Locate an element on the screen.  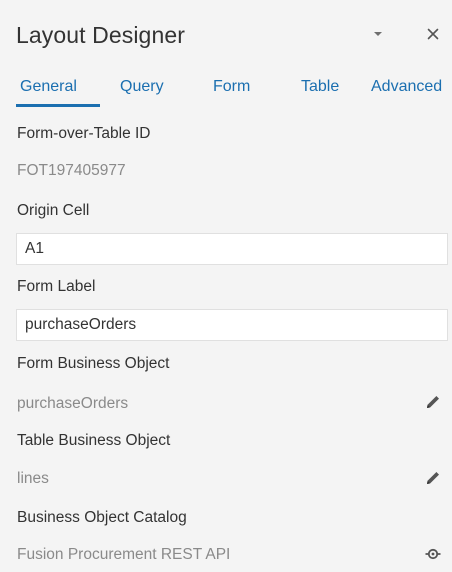
origin-cell-label: Origin Cell is located at coordinates (53, 210).